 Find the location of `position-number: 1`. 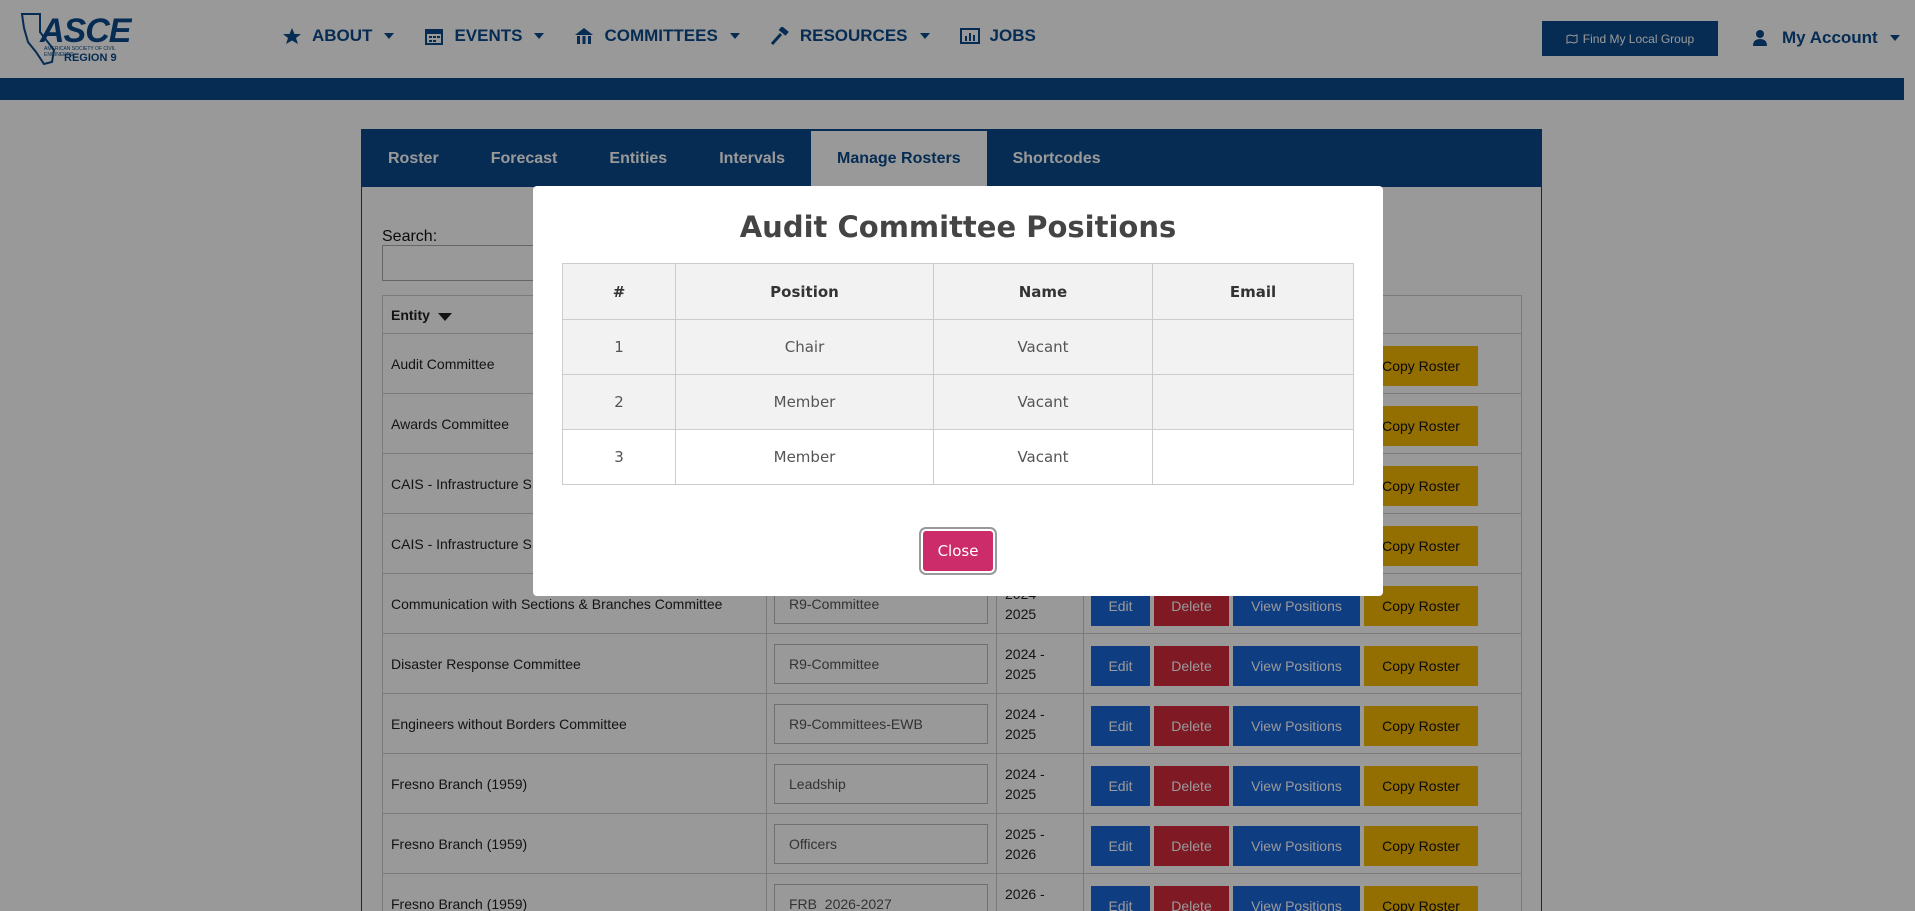

position-number: 1 is located at coordinates (619, 347).